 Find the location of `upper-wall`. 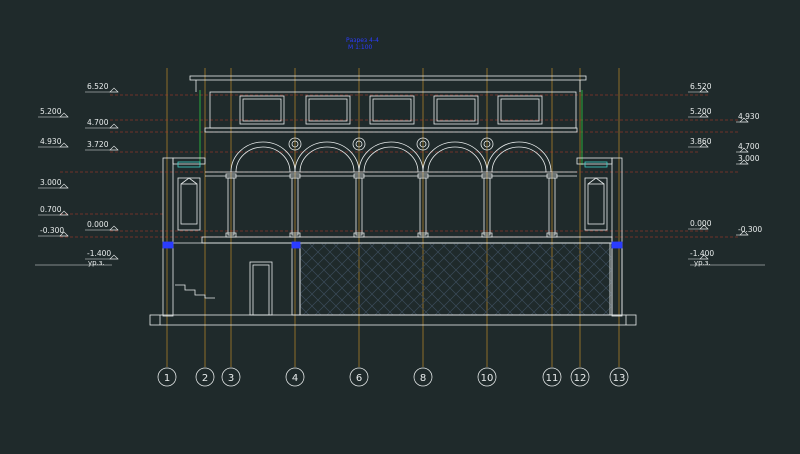

upper-wall is located at coordinates (393, 110).